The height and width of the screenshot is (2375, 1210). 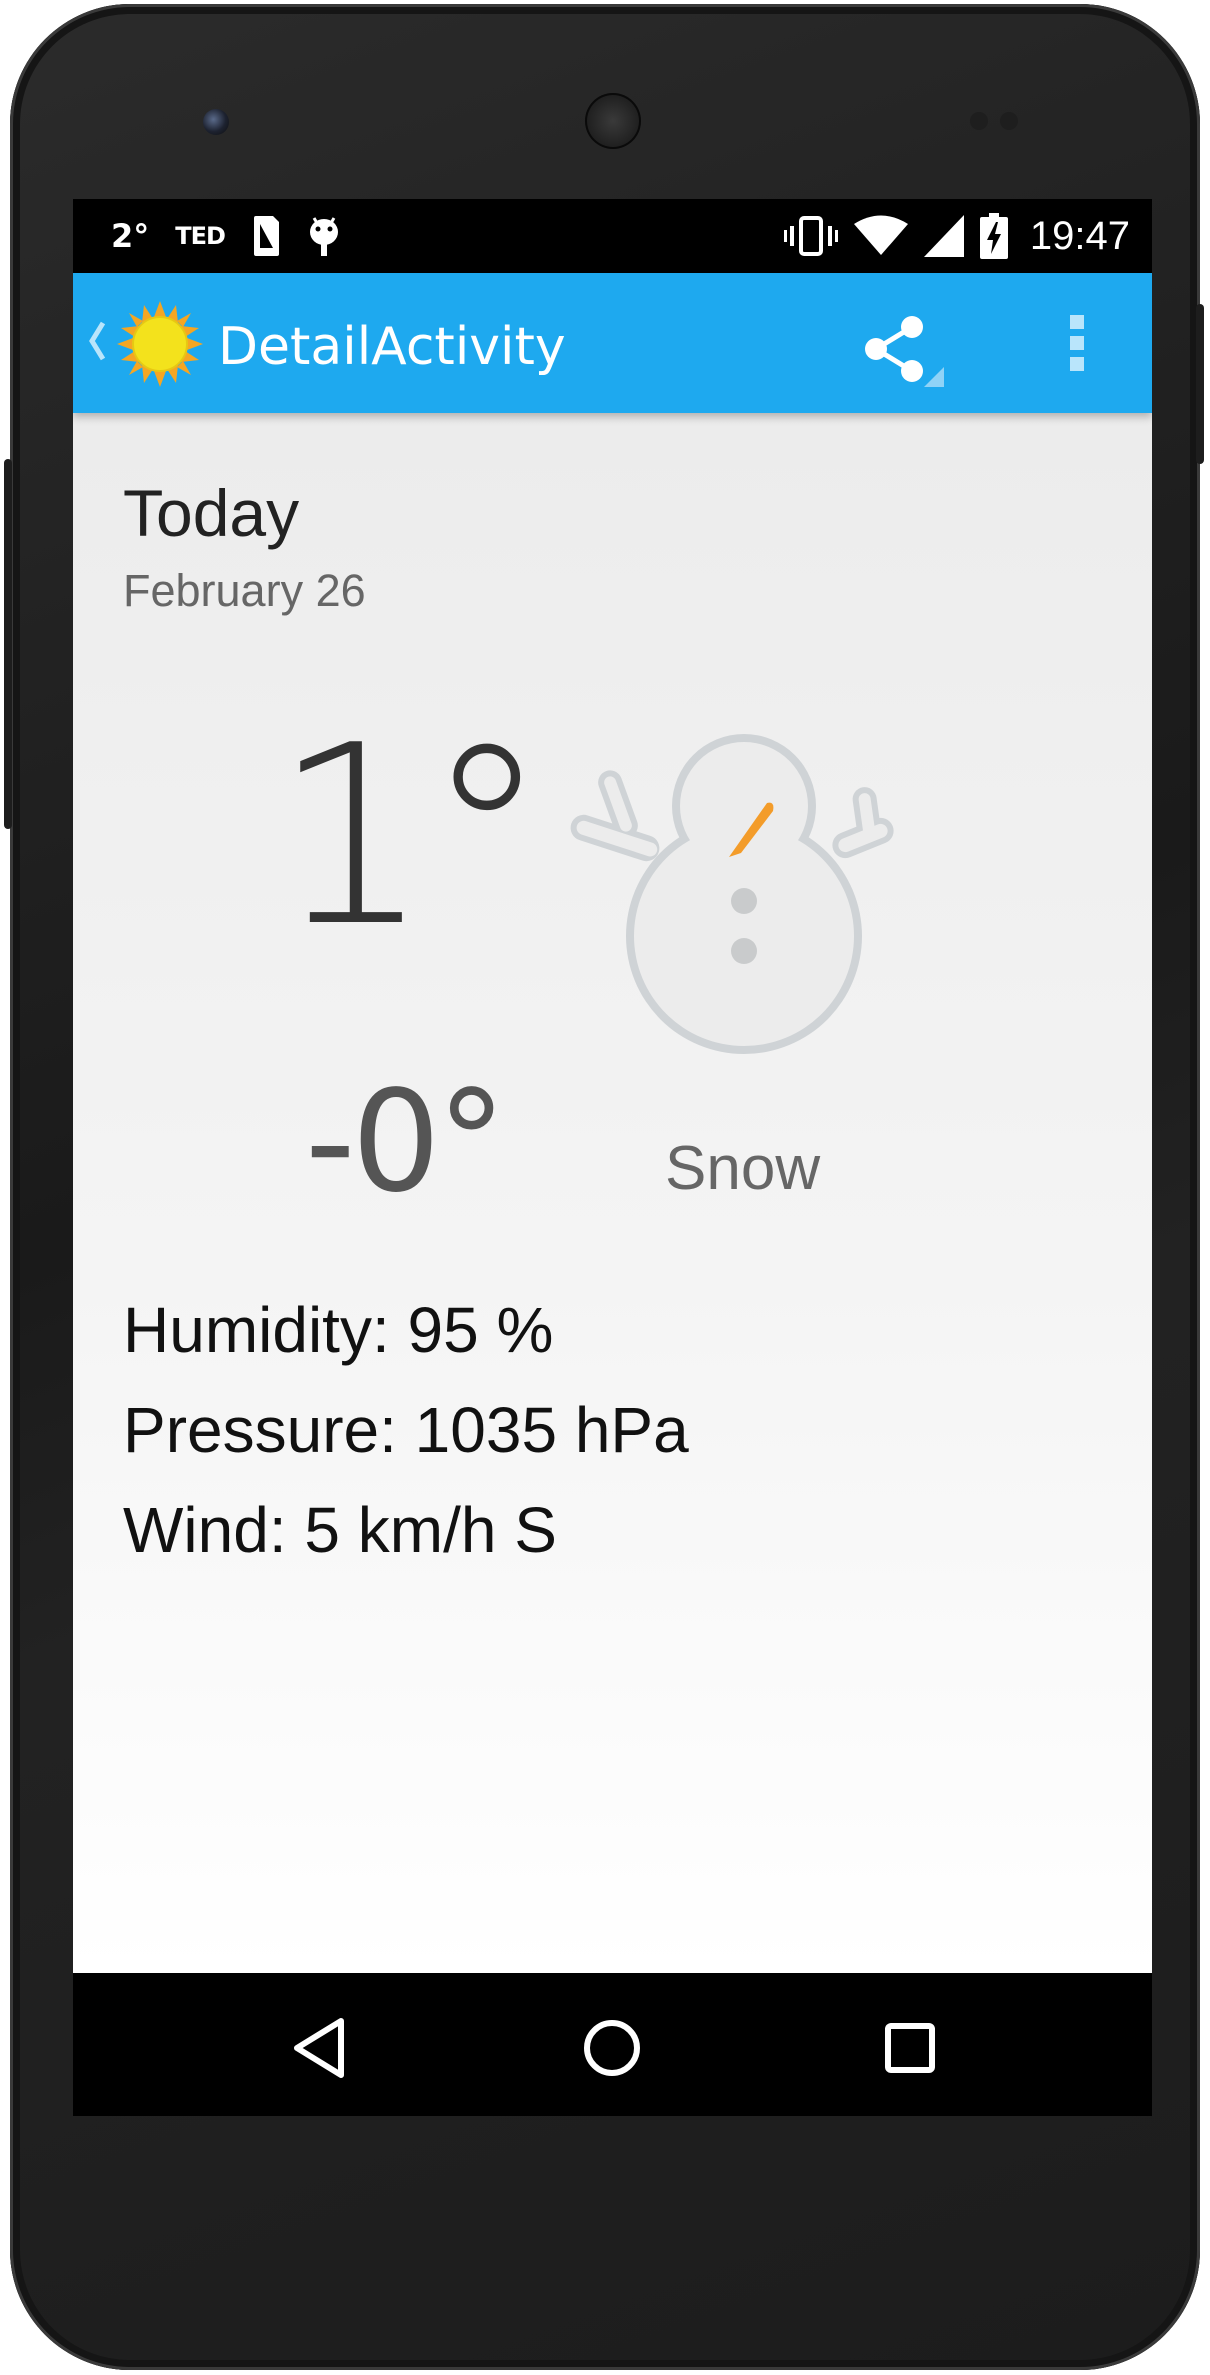 I want to click on sun-logo-icon, so click(x=160, y=344).